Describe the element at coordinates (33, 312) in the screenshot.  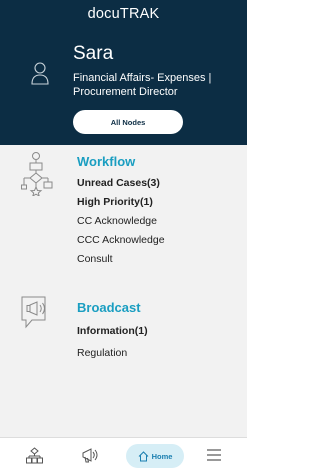
I see `broadcast-icon` at that location.